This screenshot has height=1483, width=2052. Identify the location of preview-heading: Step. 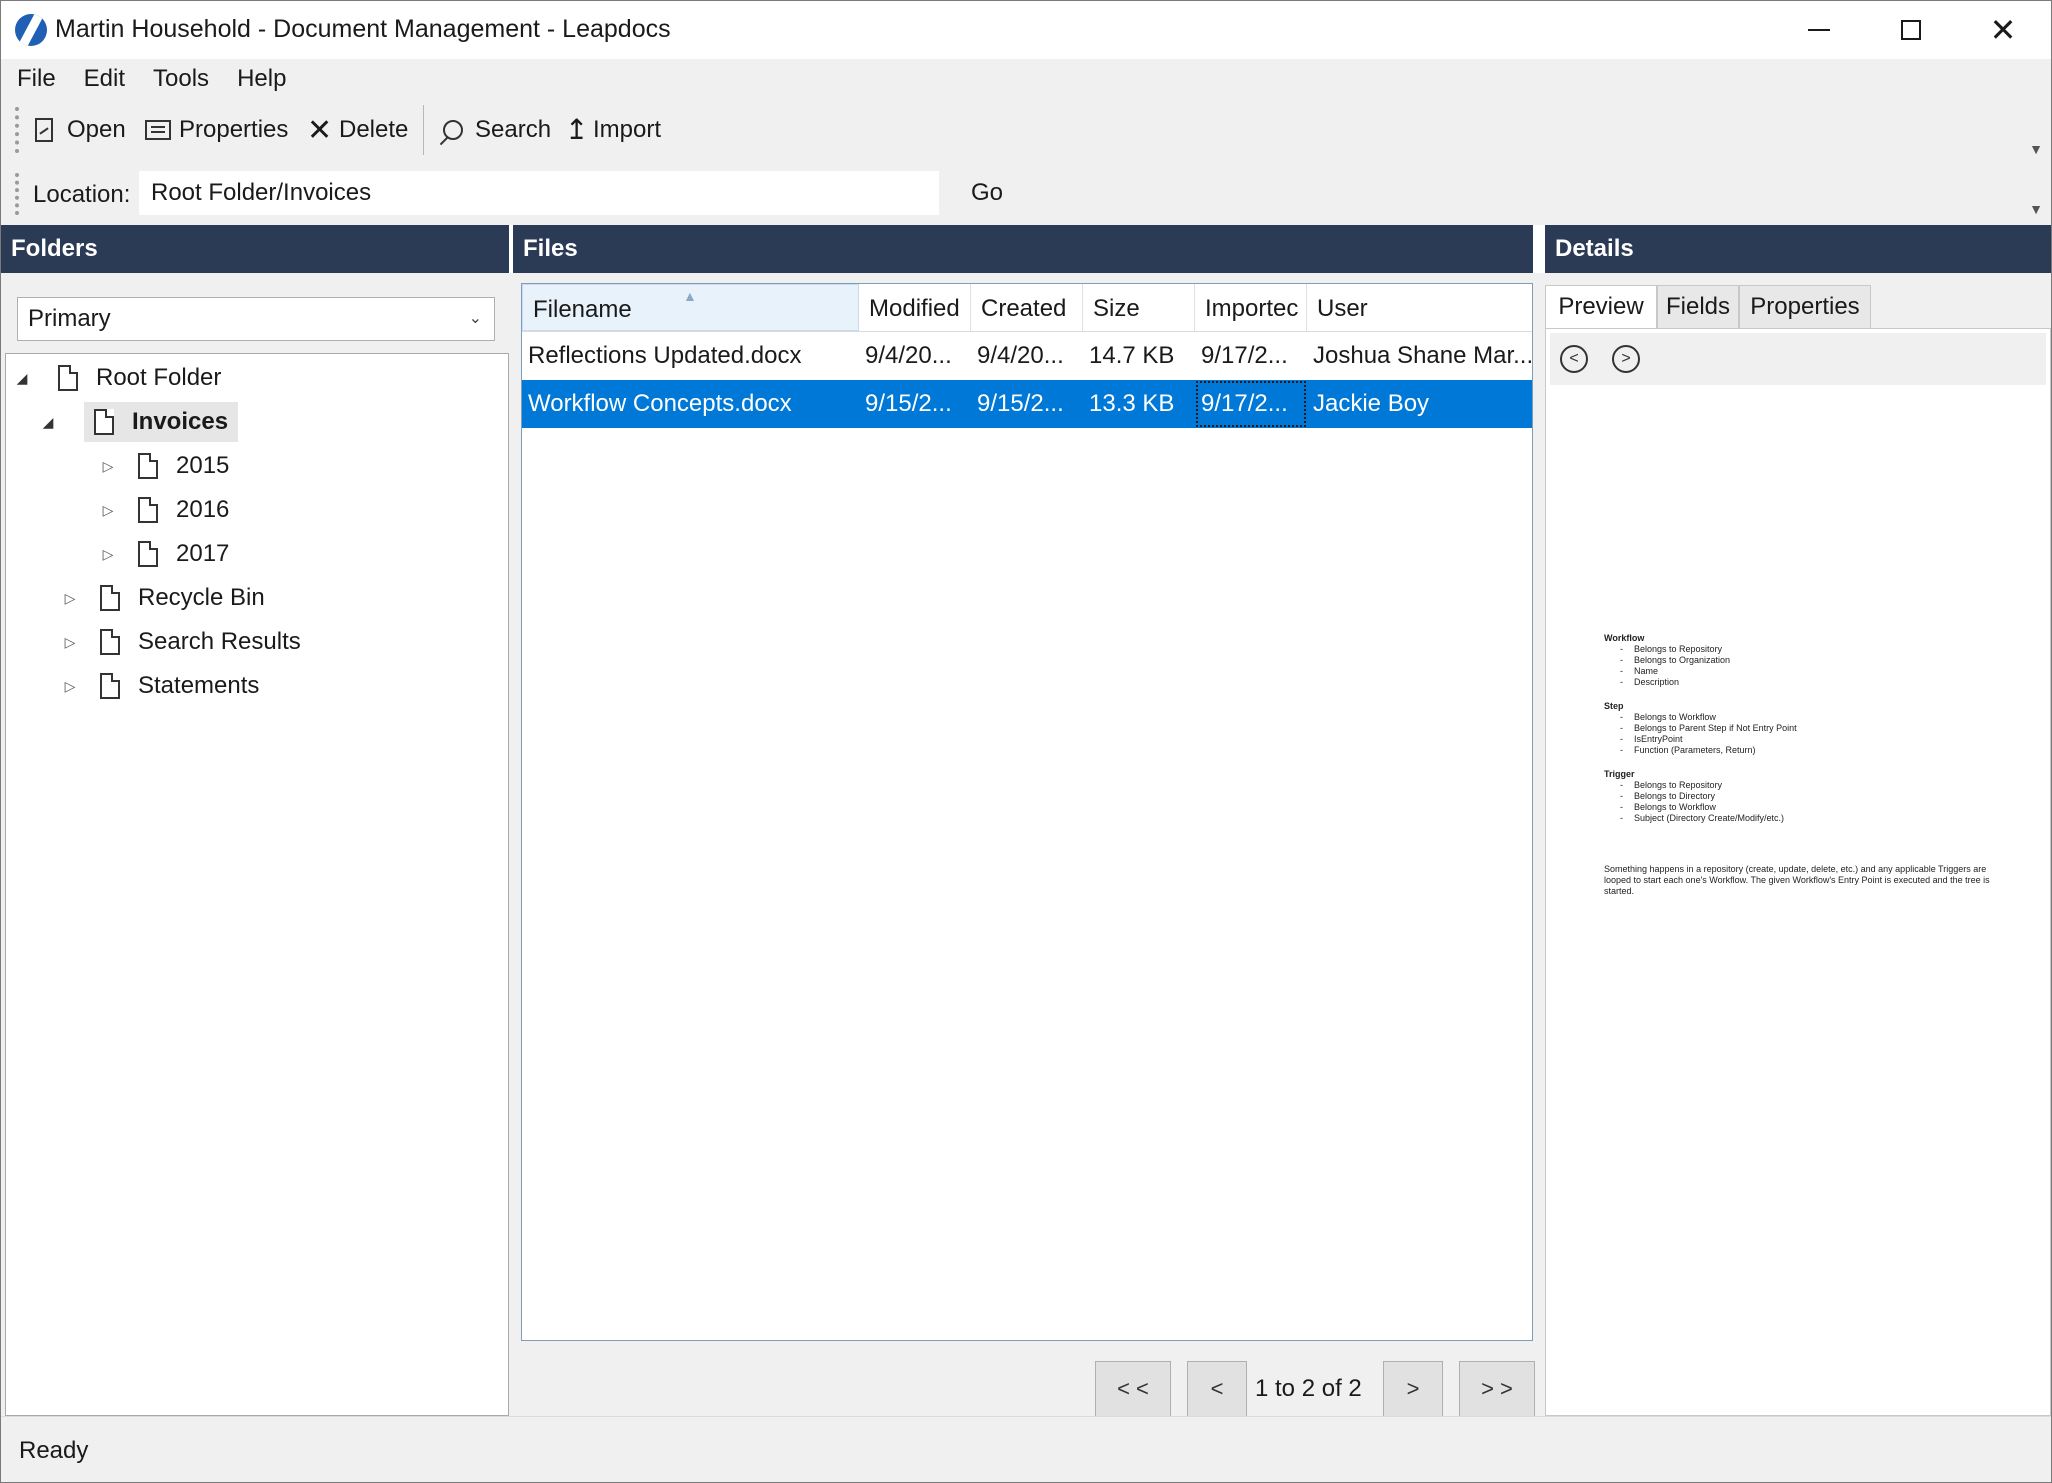
(1614, 706).